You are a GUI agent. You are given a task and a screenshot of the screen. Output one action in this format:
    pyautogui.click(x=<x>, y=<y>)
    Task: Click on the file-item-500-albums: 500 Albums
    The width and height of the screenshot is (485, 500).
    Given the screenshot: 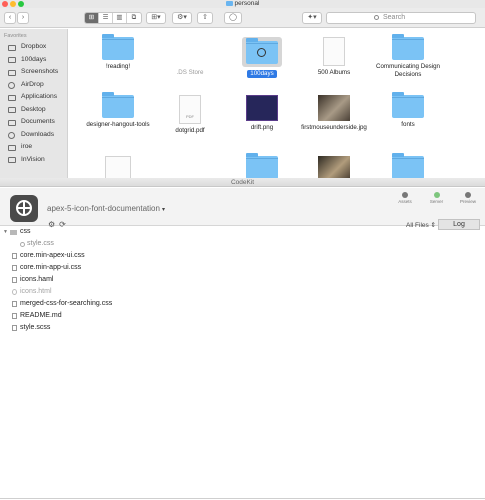 What is the action you would take?
    pyautogui.click(x=334, y=57)
    